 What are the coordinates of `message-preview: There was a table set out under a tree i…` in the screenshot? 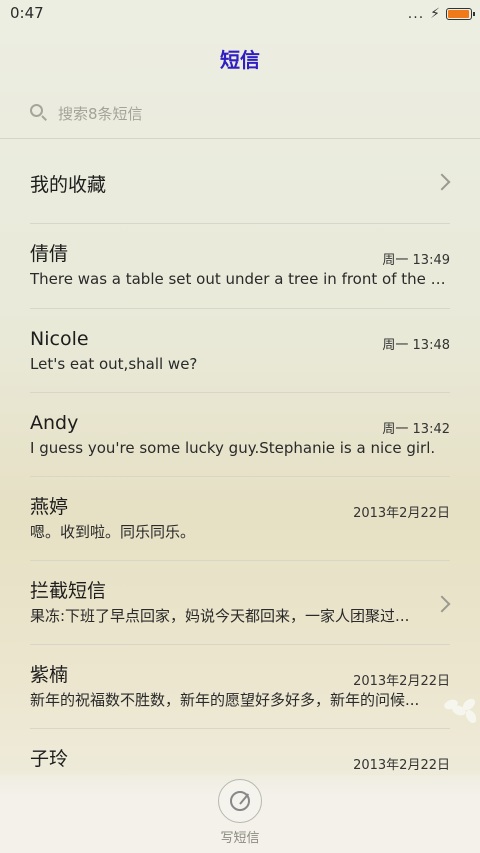 It's located at (238, 279).